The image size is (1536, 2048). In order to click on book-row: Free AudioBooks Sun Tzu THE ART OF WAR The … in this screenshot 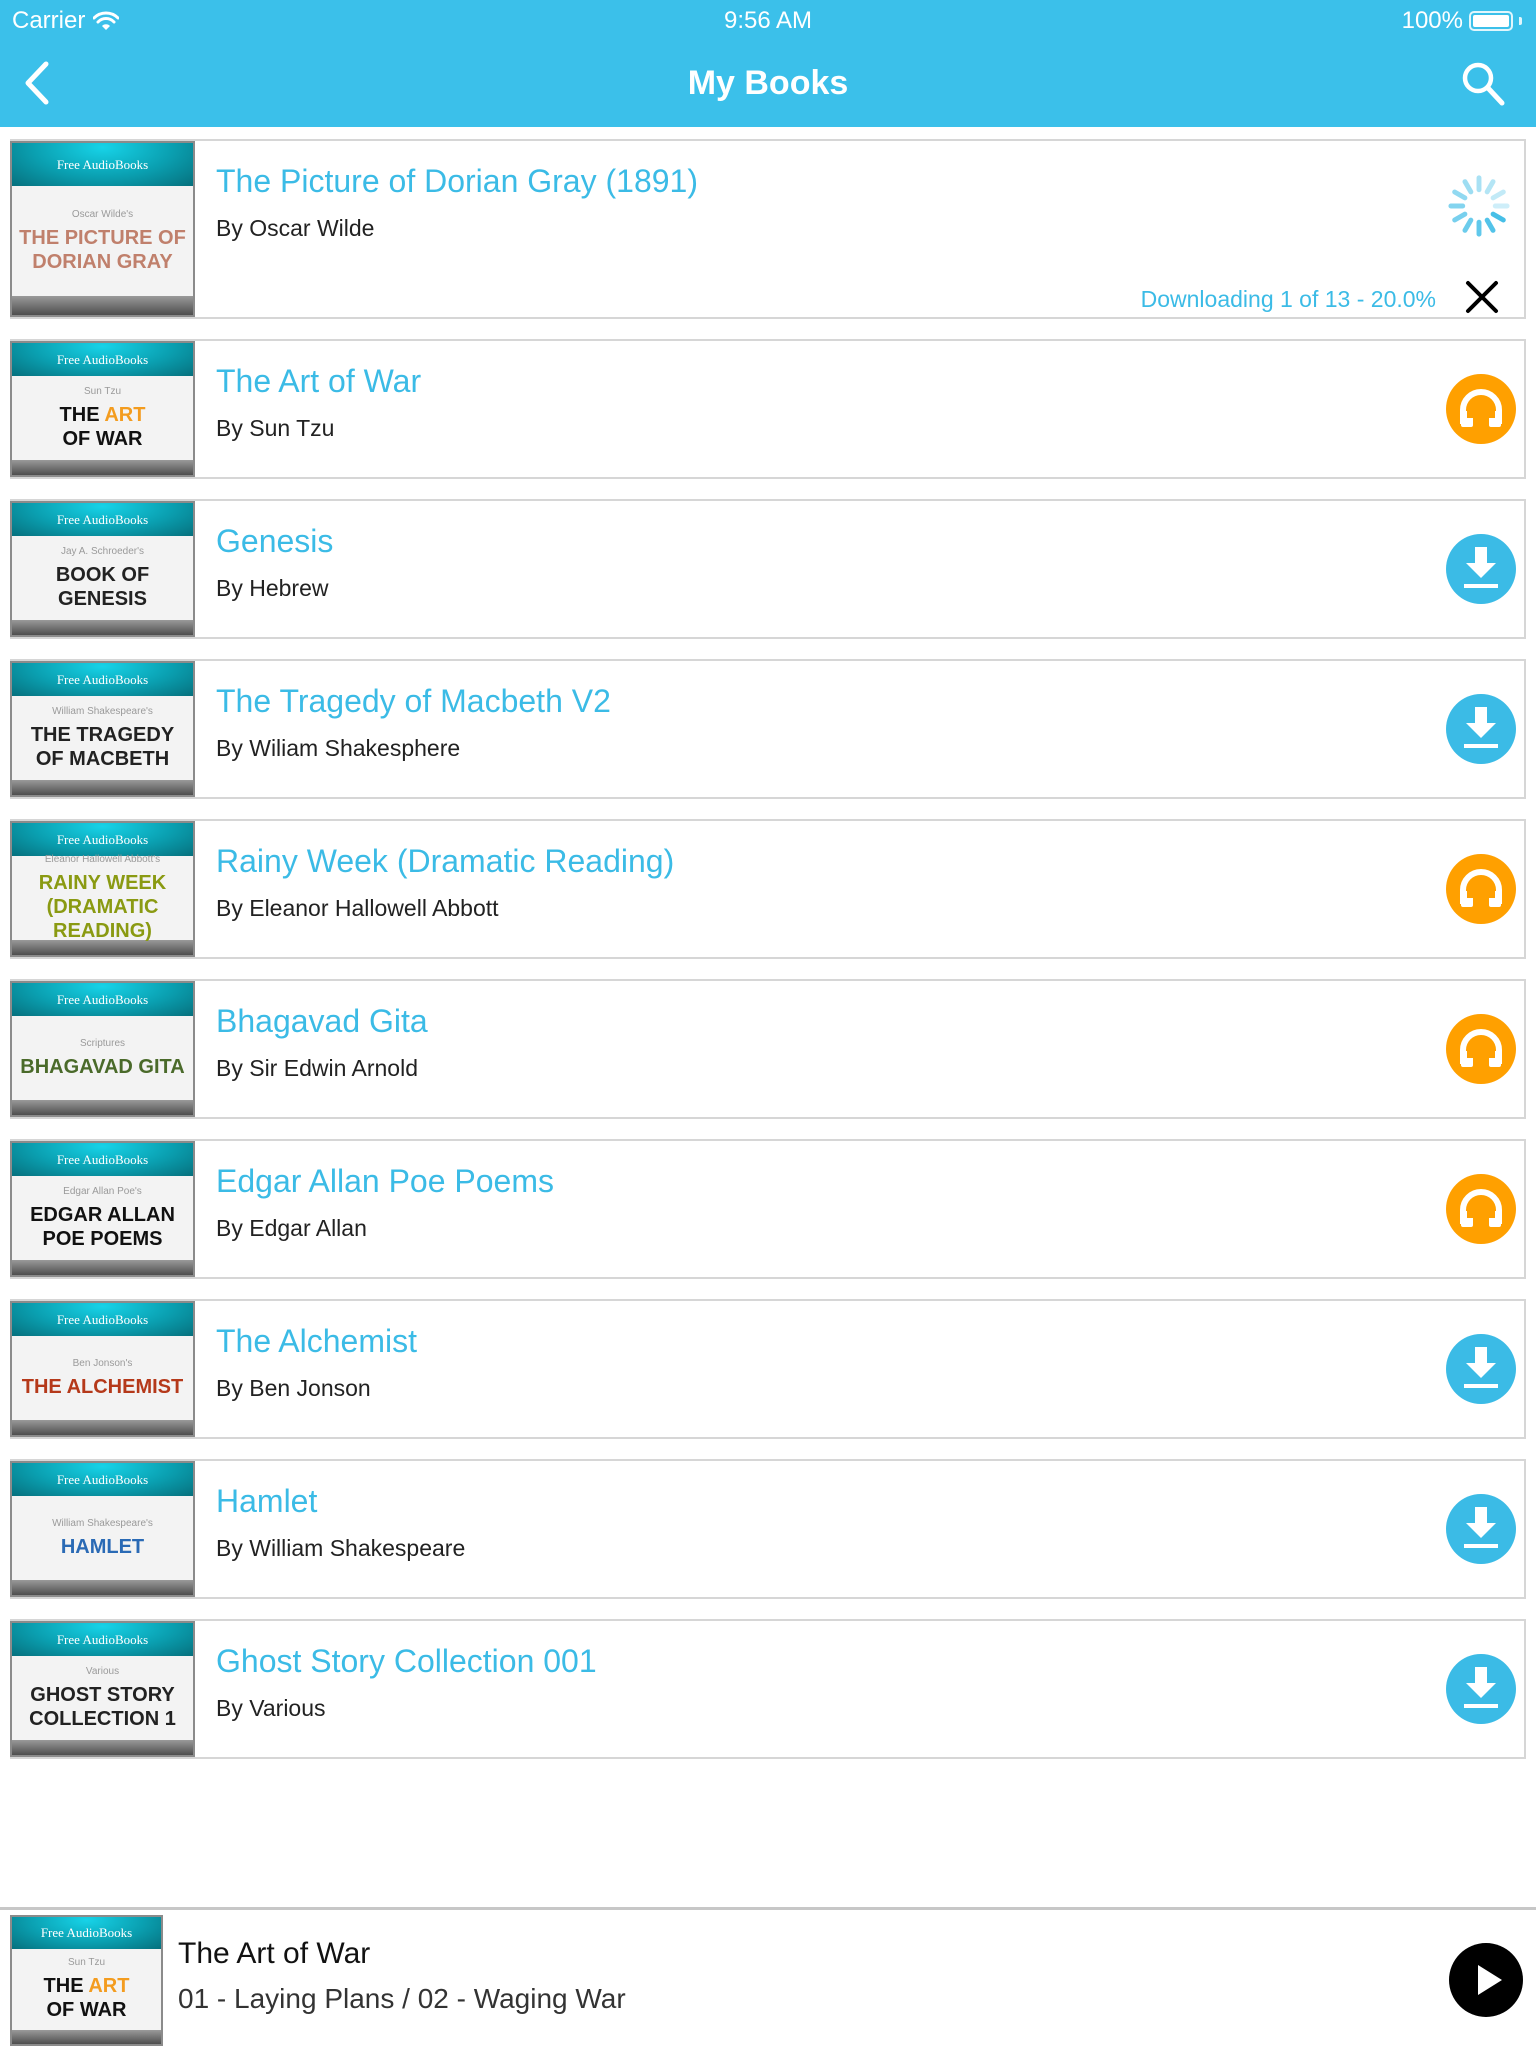, I will do `click(768, 409)`.